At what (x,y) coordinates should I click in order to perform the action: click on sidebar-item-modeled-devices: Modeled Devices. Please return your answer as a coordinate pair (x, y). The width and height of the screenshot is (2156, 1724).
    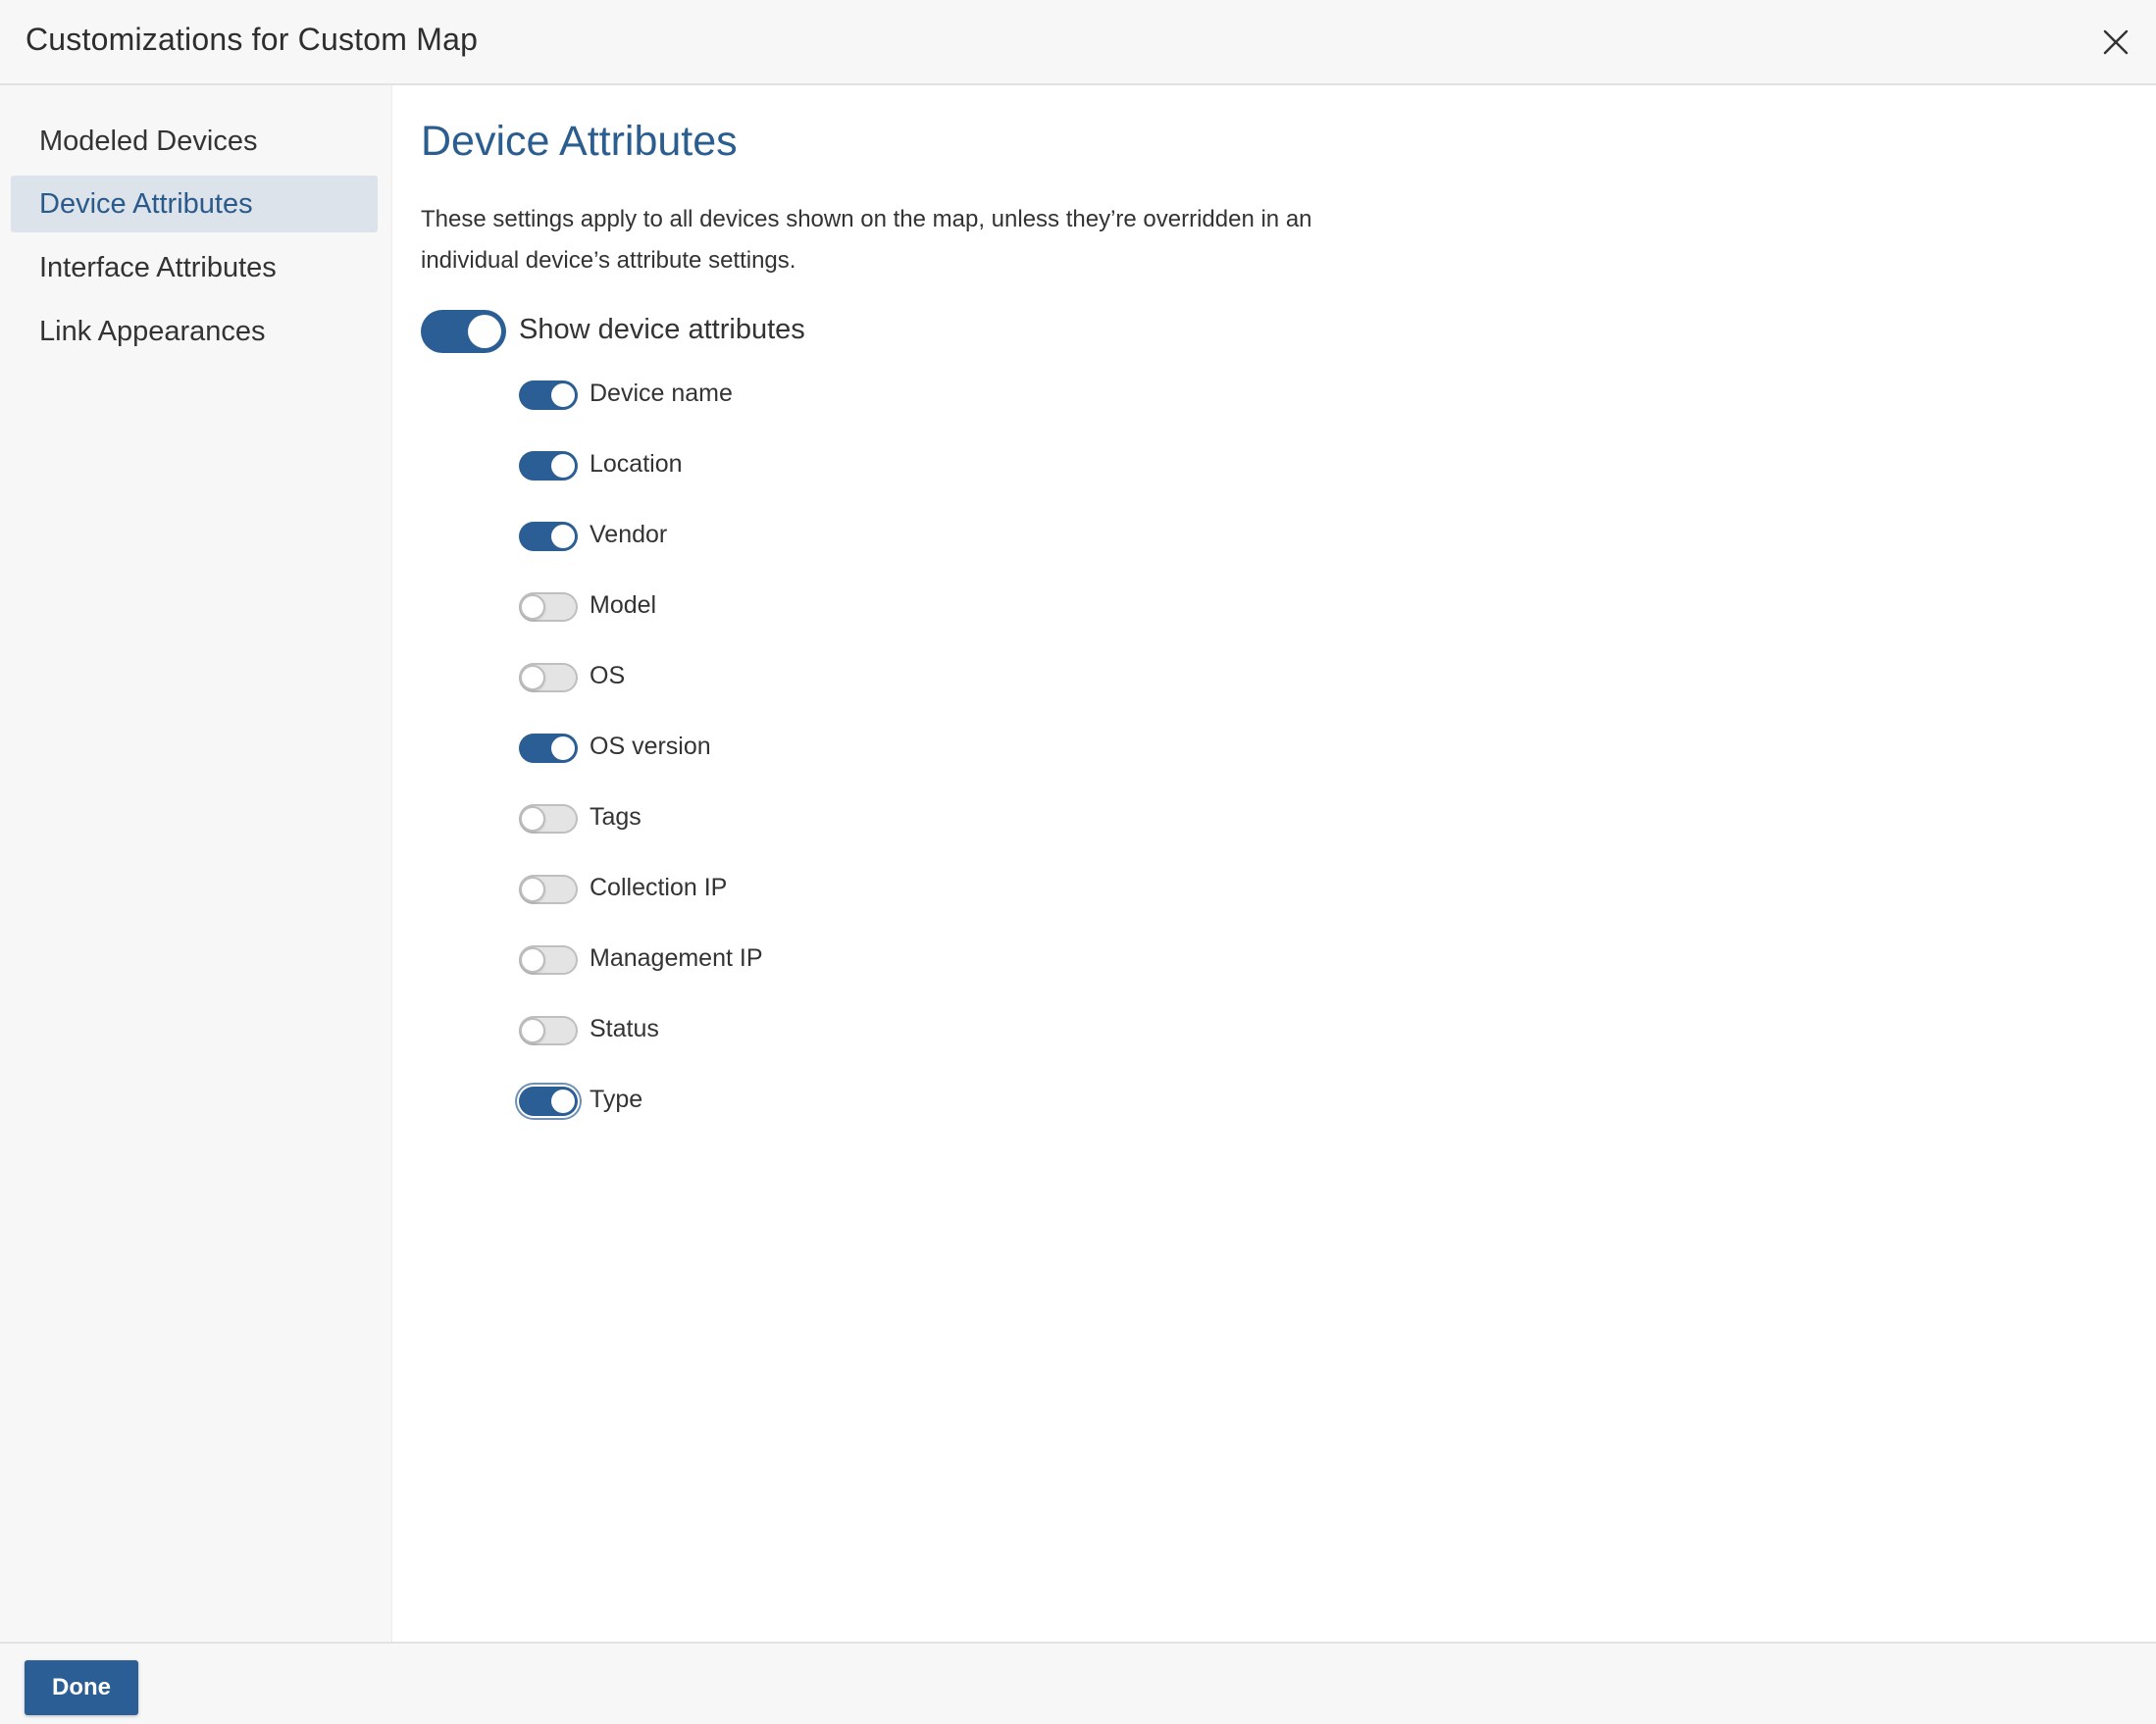
    Looking at the image, I should click on (194, 141).